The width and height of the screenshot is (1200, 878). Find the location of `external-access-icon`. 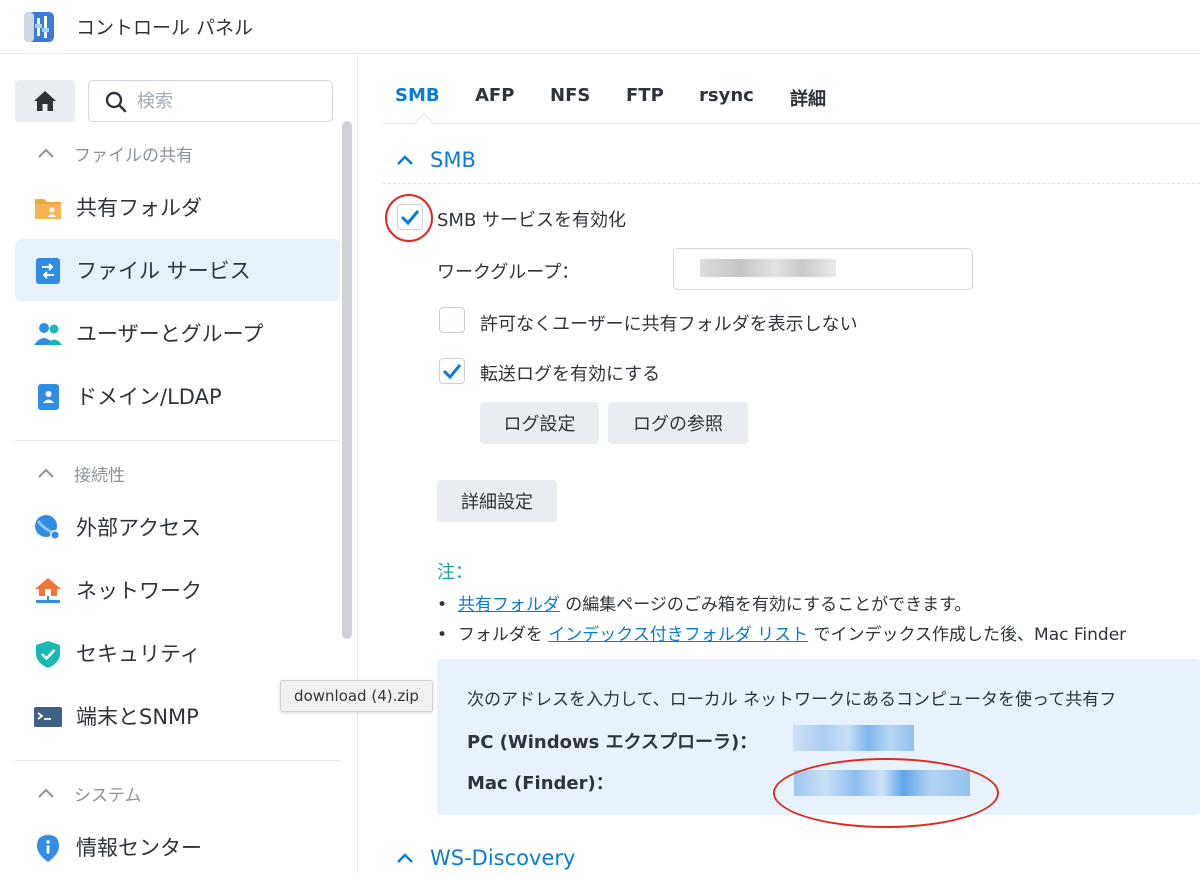

external-access-icon is located at coordinates (47, 527).